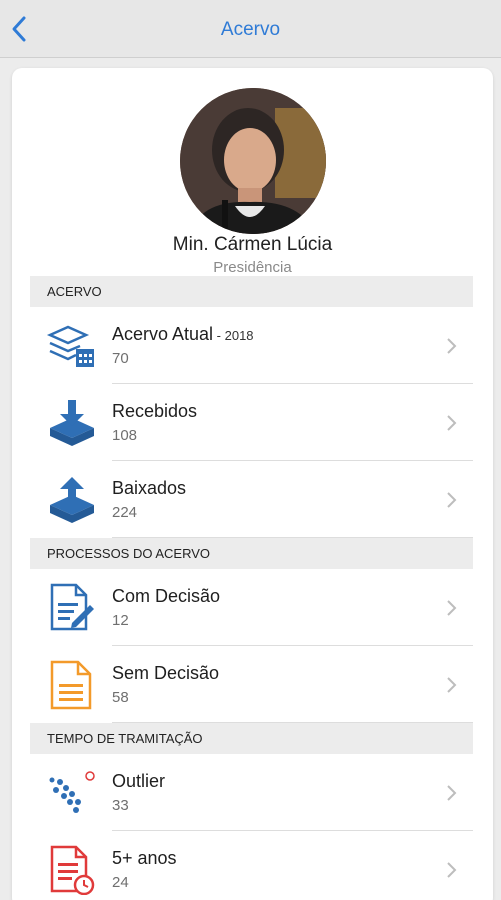 This screenshot has height=900, width=501. What do you see at coordinates (166, 596) in the screenshot?
I see `row-label: Com Decisão` at bounding box center [166, 596].